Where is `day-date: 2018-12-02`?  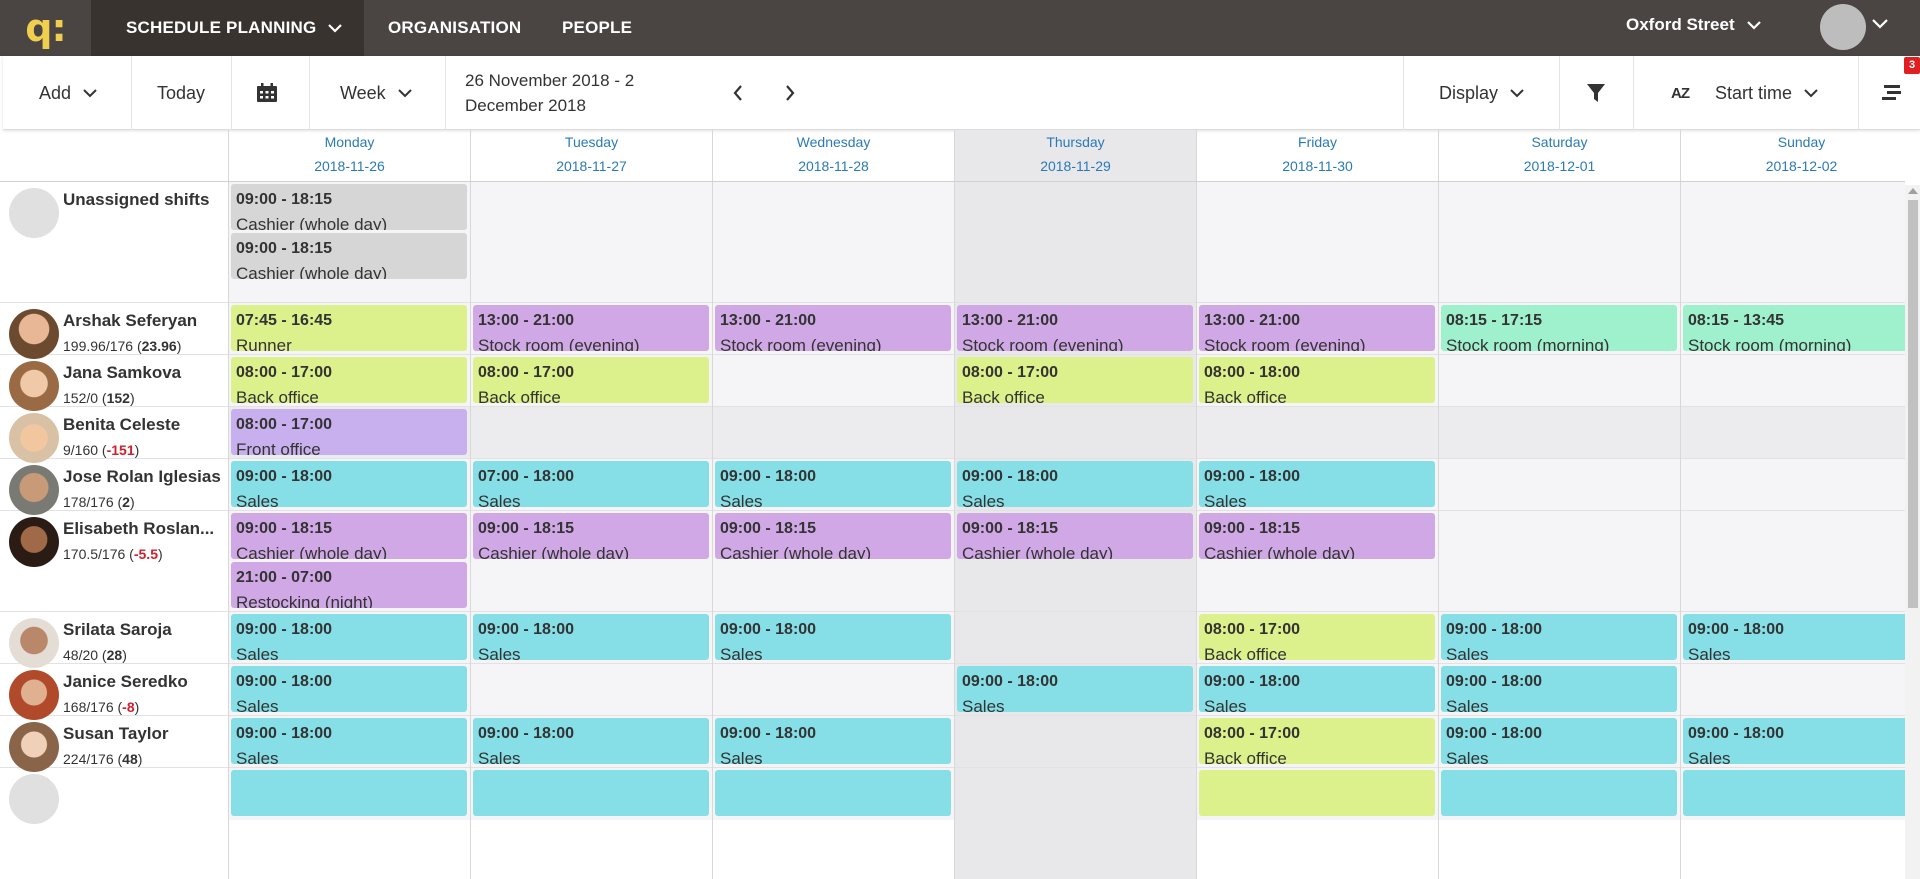
day-date: 2018-12-02 is located at coordinates (1801, 166).